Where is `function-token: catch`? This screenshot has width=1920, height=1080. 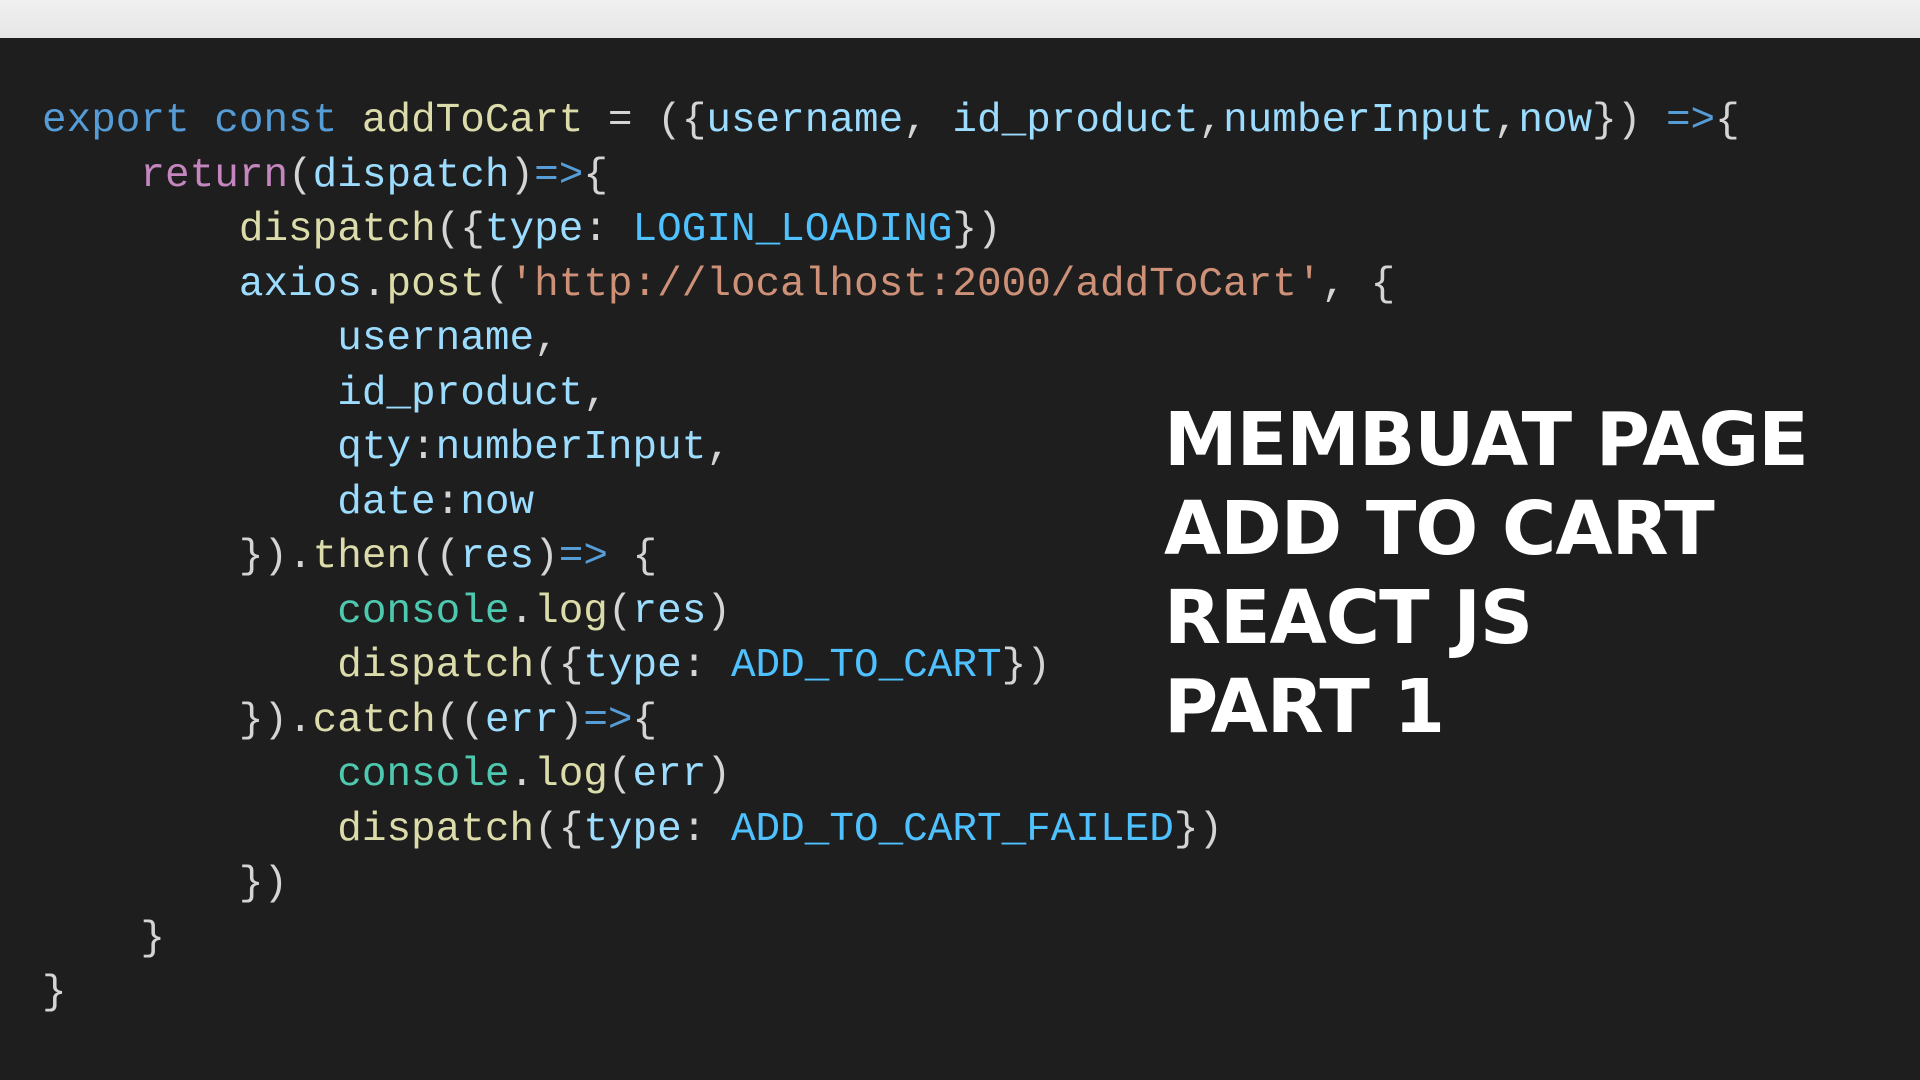
function-token: catch is located at coordinates (374, 720).